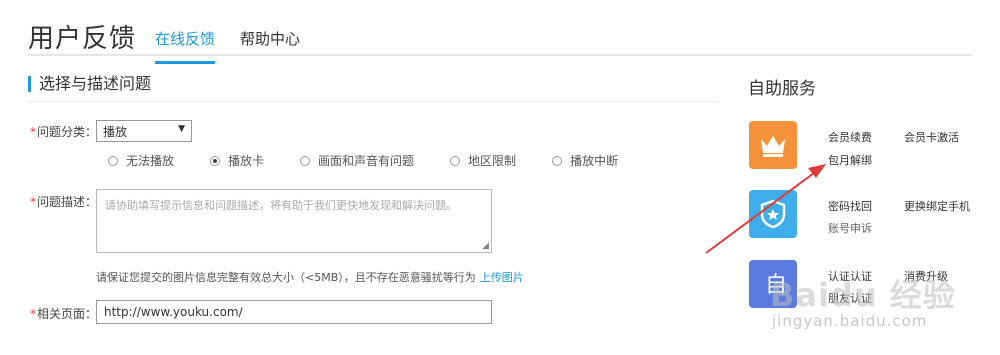 This screenshot has height=355, width=1000. What do you see at coordinates (64, 202) in the screenshot?
I see `description-label: *问题描述：` at bounding box center [64, 202].